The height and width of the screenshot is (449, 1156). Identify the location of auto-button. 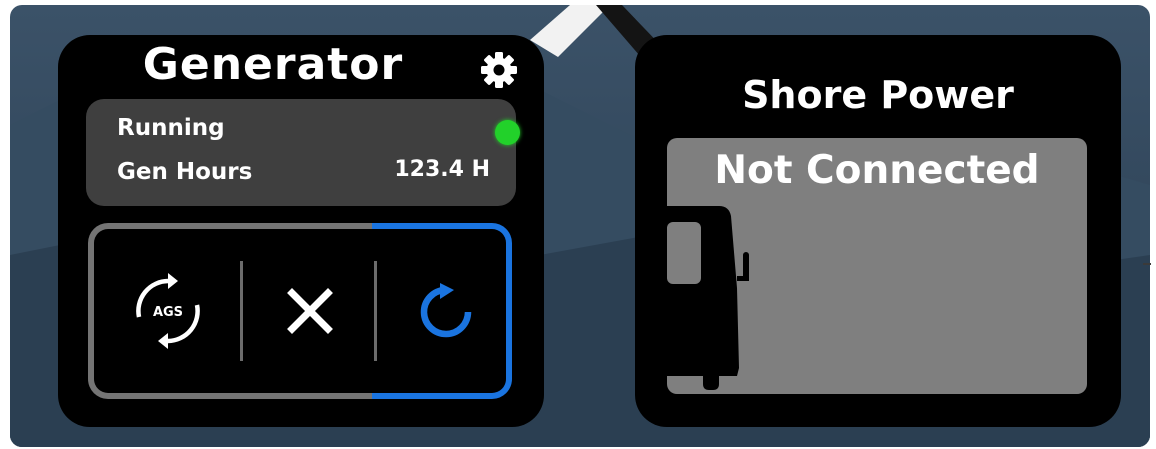
(446, 311).